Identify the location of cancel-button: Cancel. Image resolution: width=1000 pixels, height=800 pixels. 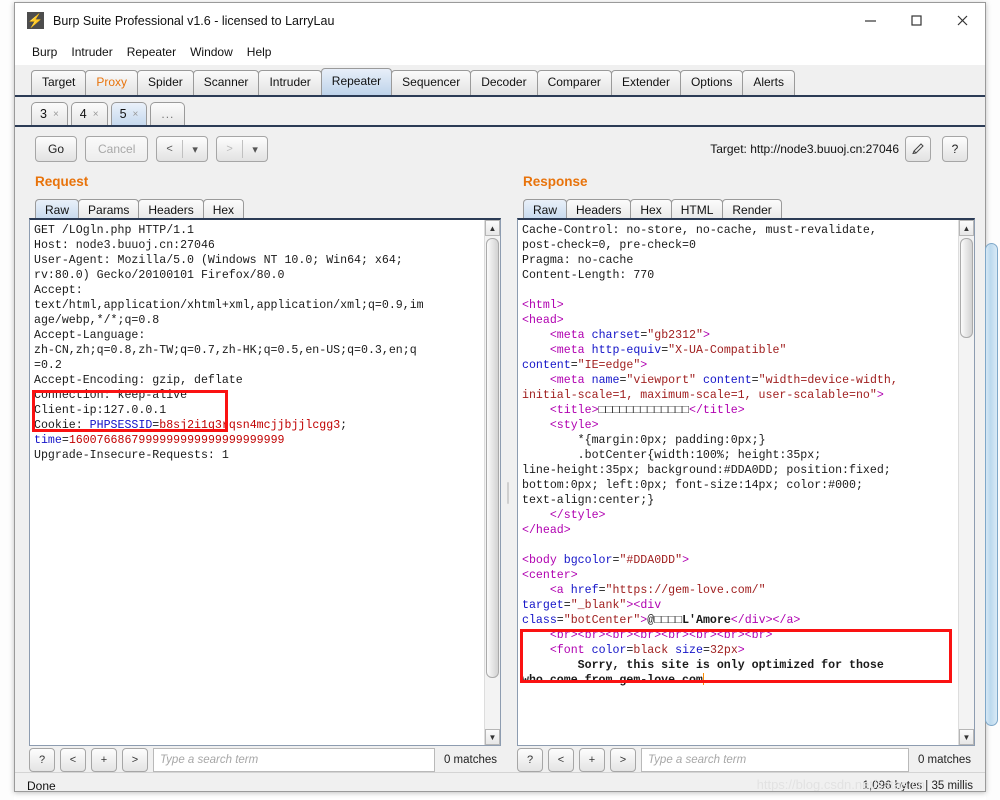
(117, 149).